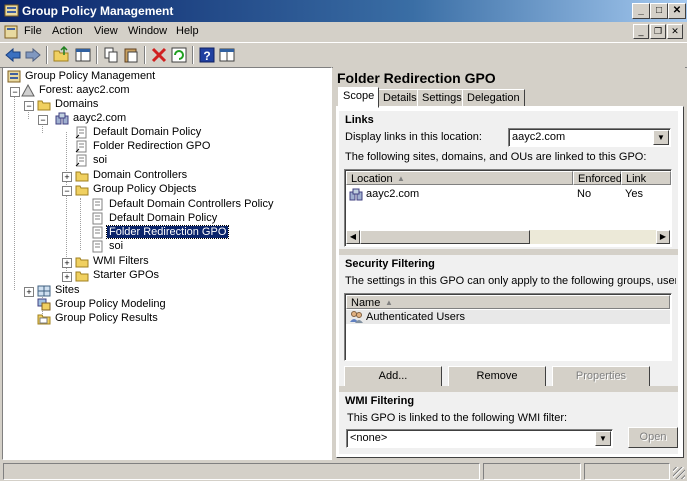 The height and width of the screenshot is (481, 687). What do you see at coordinates (67, 277) in the screenshot?
I see `expand-starter-gpos-toggle: +` at bounding box center [67, 277].